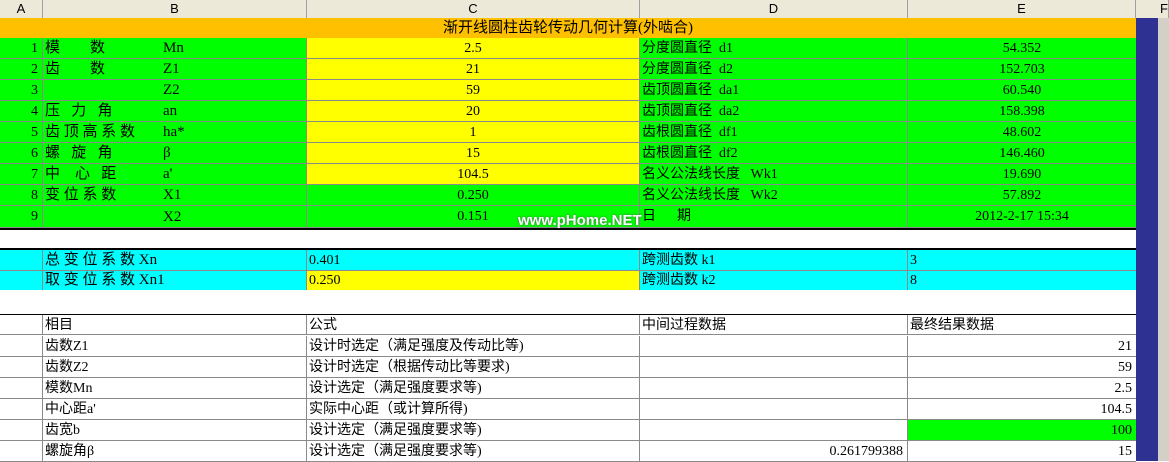 This screenshot has height=462, width=1169. Describe the element at coordinates (1022, 280) in the screenshot. I see `summary-value-k2: 8` at that location.